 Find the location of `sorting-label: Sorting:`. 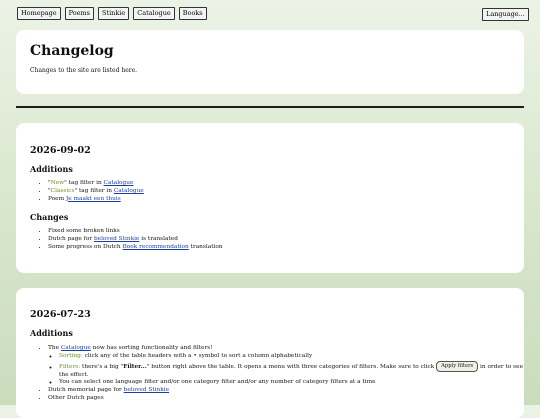

sorting-label: Sorting: is located at coordinates (71, 355).